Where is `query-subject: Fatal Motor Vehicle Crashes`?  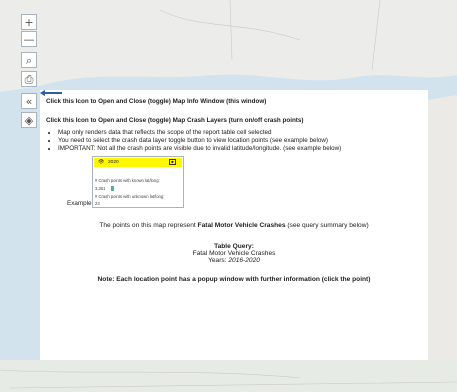 query-subject: Fatal Motor Vehicle Crashes is located at coordinates (234, 253).